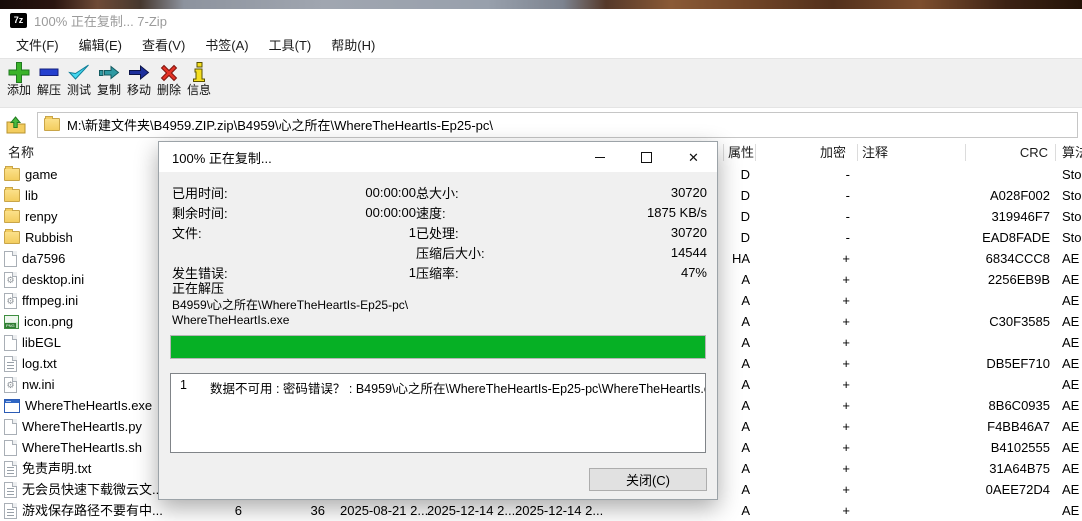 The image size is (1082, 521). Describe the element at coordinates (1055, 152) in the screenshot. I see `column-separator` at that location.